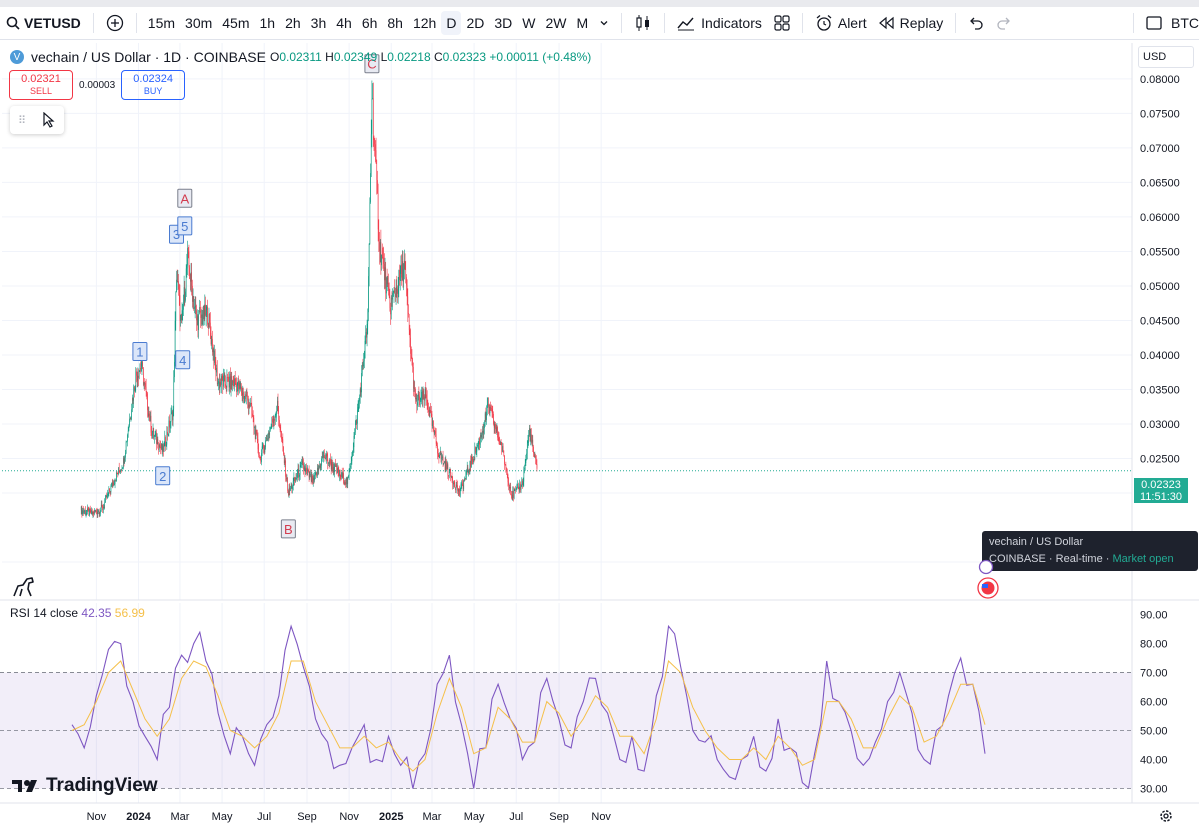 This screenshot has height=827, width=1199. Describe the element at coordinates (307, 817) in the screenshot. I see `time-tick-label: Sep` at that location.